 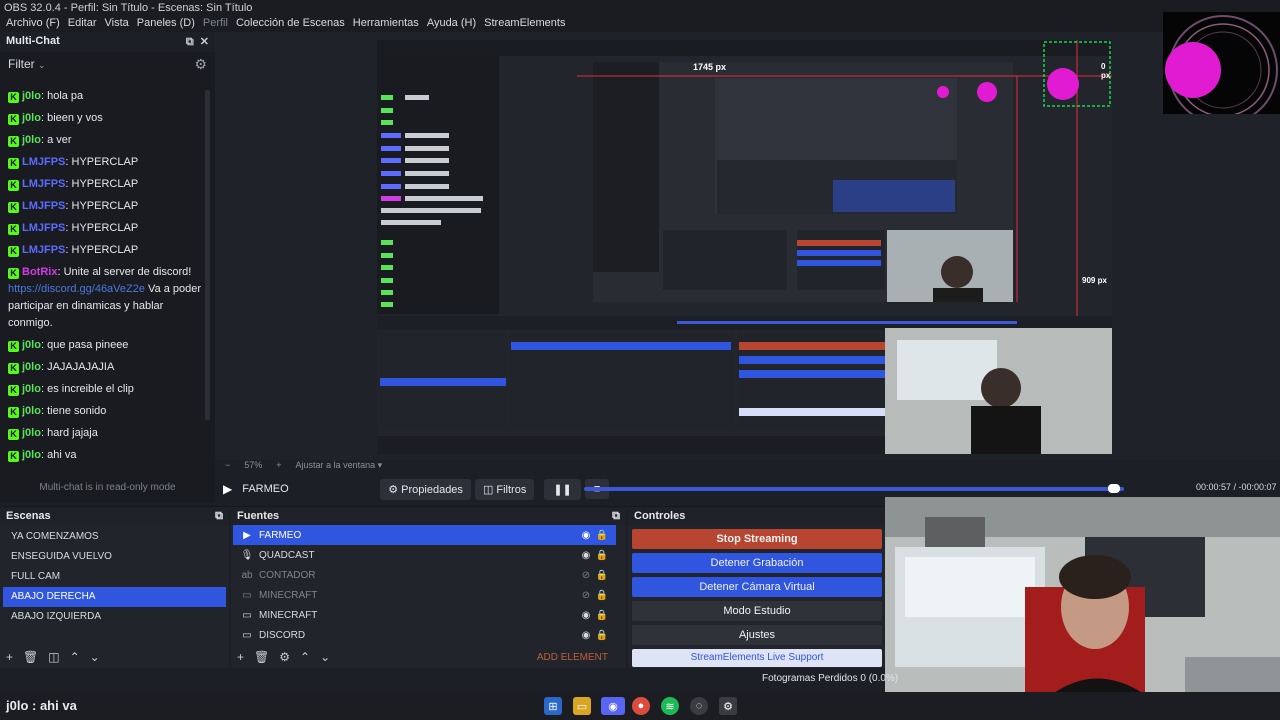 What do you see at coordinates (114, 557) in the screenshot?
I see `scene-item: ENSEGUIDA VUELVO` at bounding box center [114, 557].